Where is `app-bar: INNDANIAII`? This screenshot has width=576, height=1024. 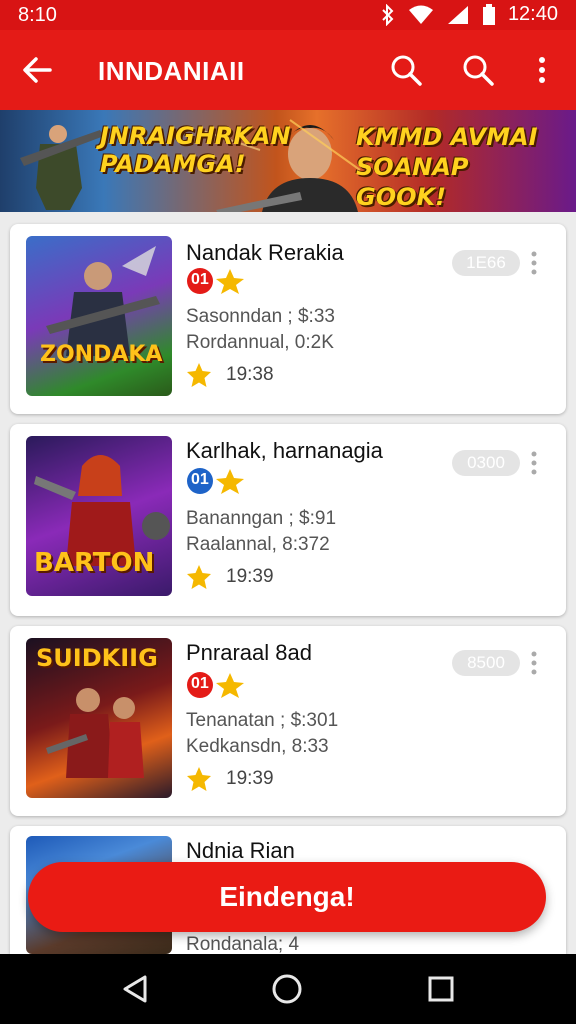
app-bar: INNDANIAII is located at coordinates (288, 70).